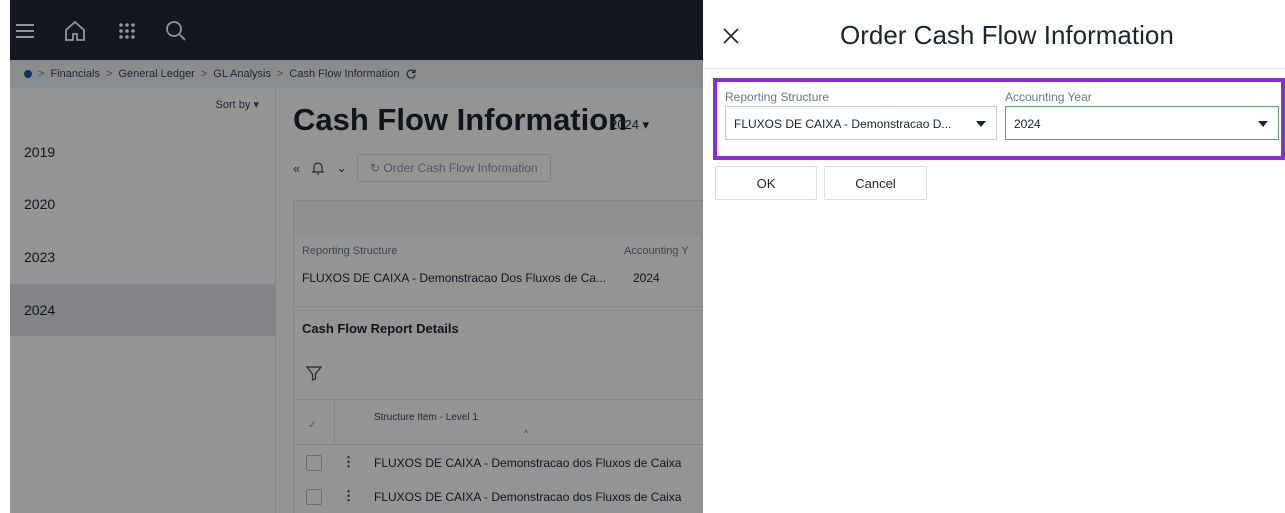  What do you see at coordinates (731, 36) in the screenshot?
I see `close-icon` at bounding box center [731, 36].